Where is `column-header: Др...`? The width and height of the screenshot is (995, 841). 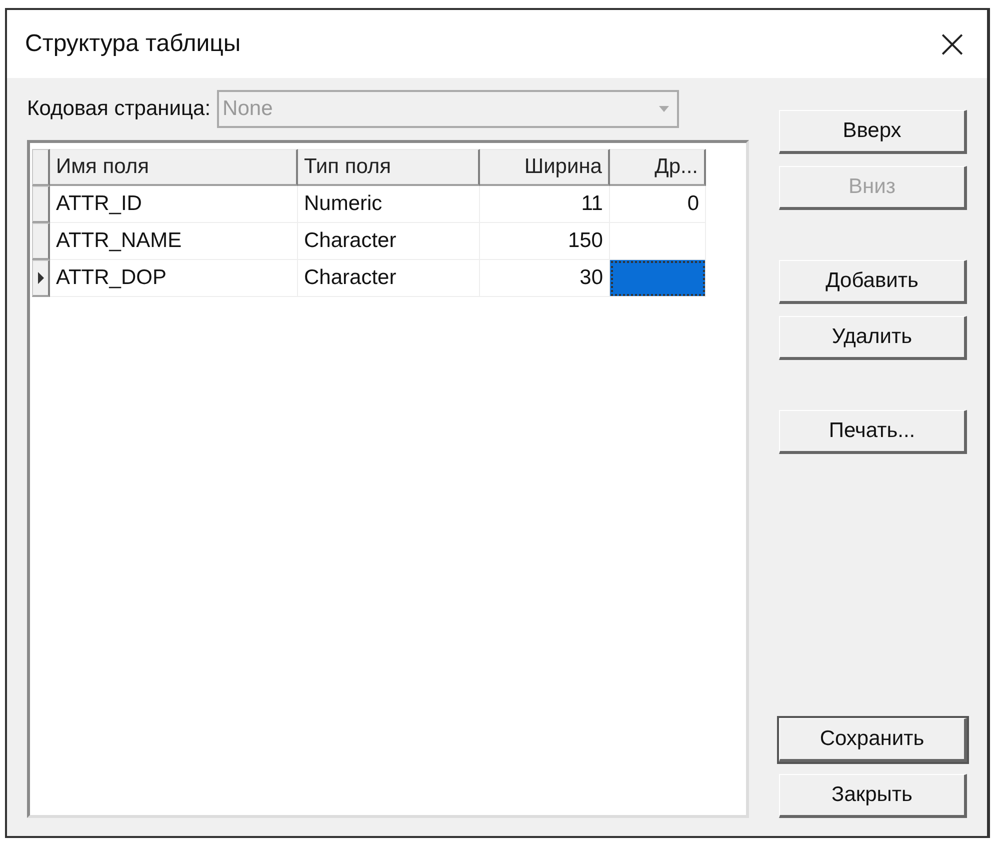 column-header: Др... is located at coordinates (658, 167).